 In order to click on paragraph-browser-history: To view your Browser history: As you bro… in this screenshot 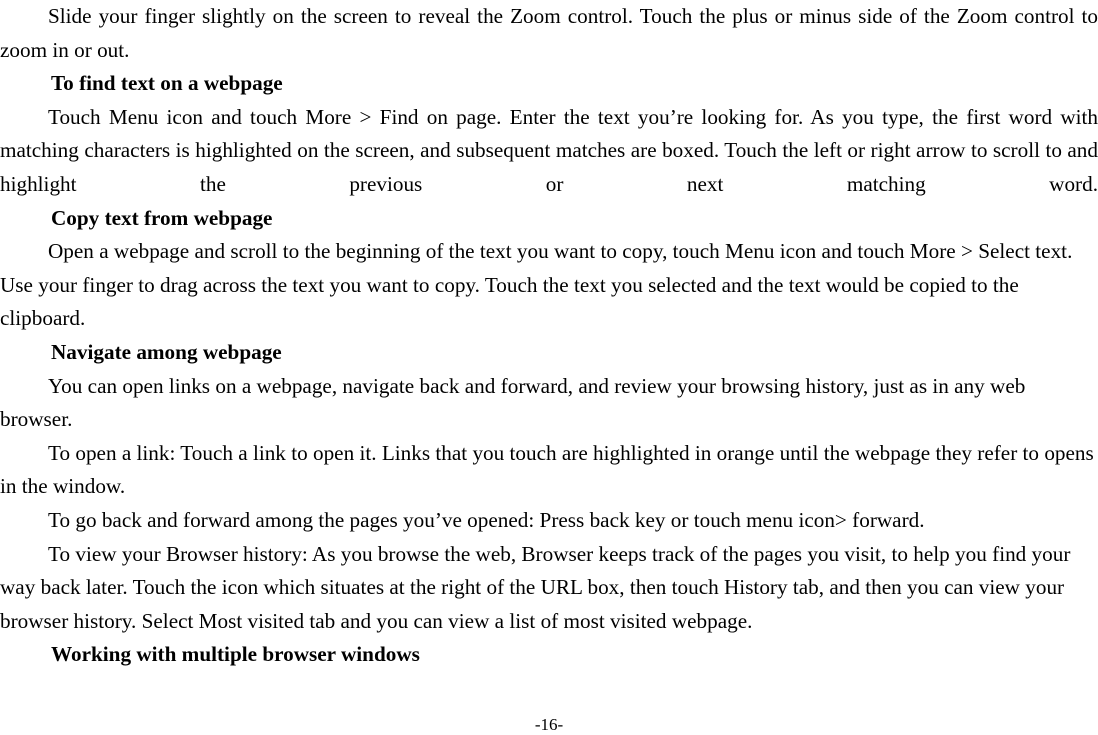, I will do `click(535, 587)`.